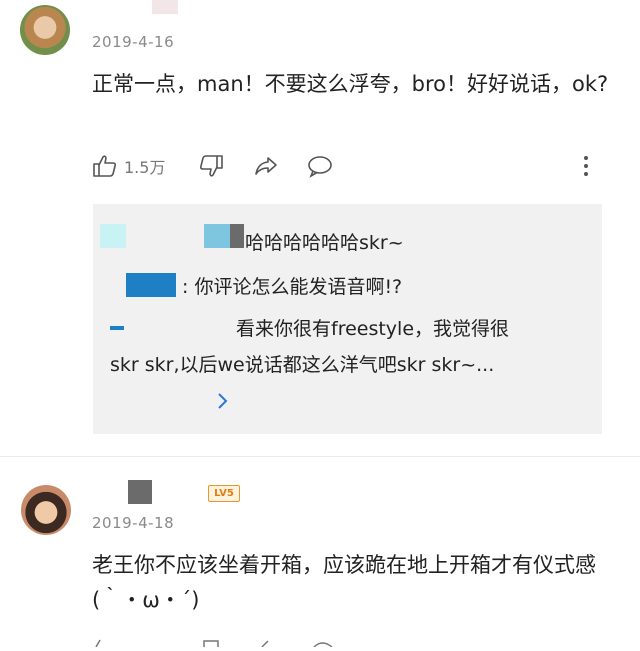  I want to click on share-button, so click(266, 166).